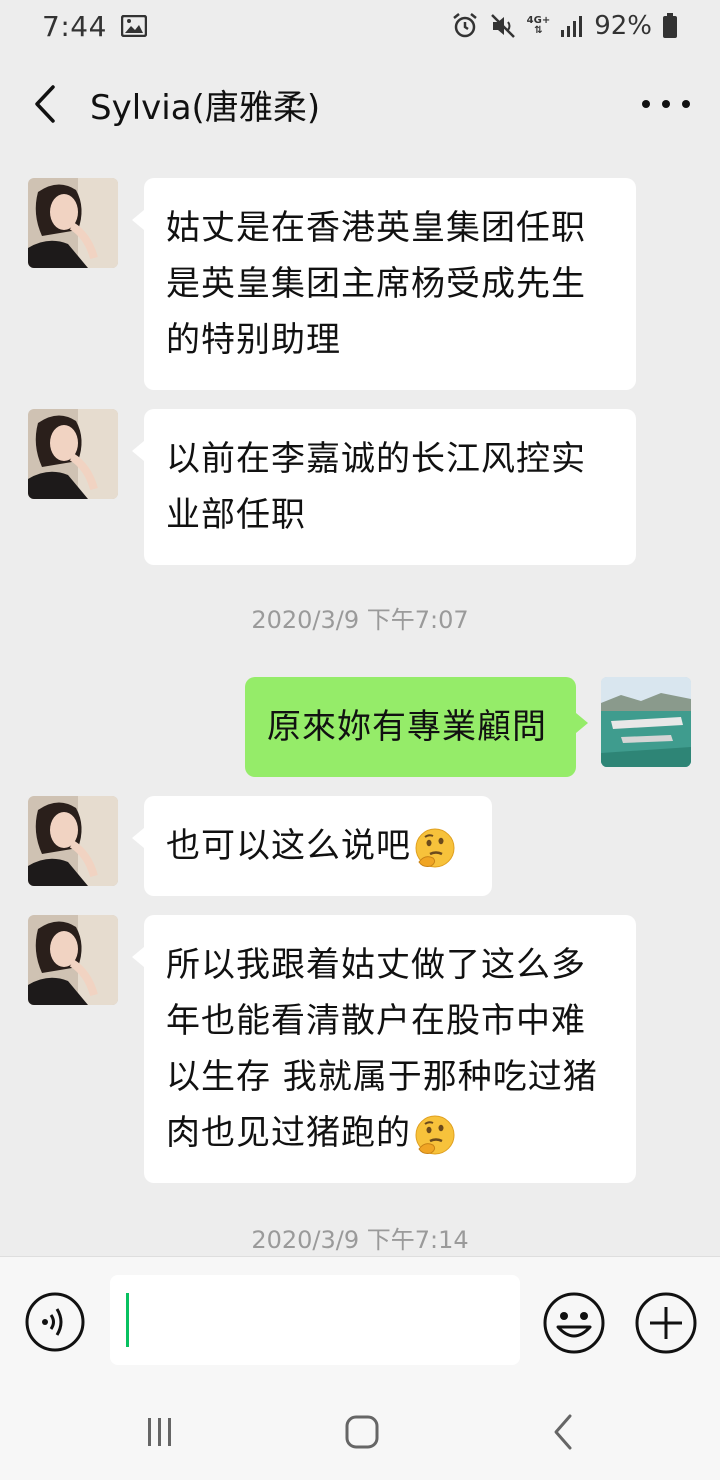  I want to click on chat-title: Sylvia(唐雅柔), so click(205, 104).